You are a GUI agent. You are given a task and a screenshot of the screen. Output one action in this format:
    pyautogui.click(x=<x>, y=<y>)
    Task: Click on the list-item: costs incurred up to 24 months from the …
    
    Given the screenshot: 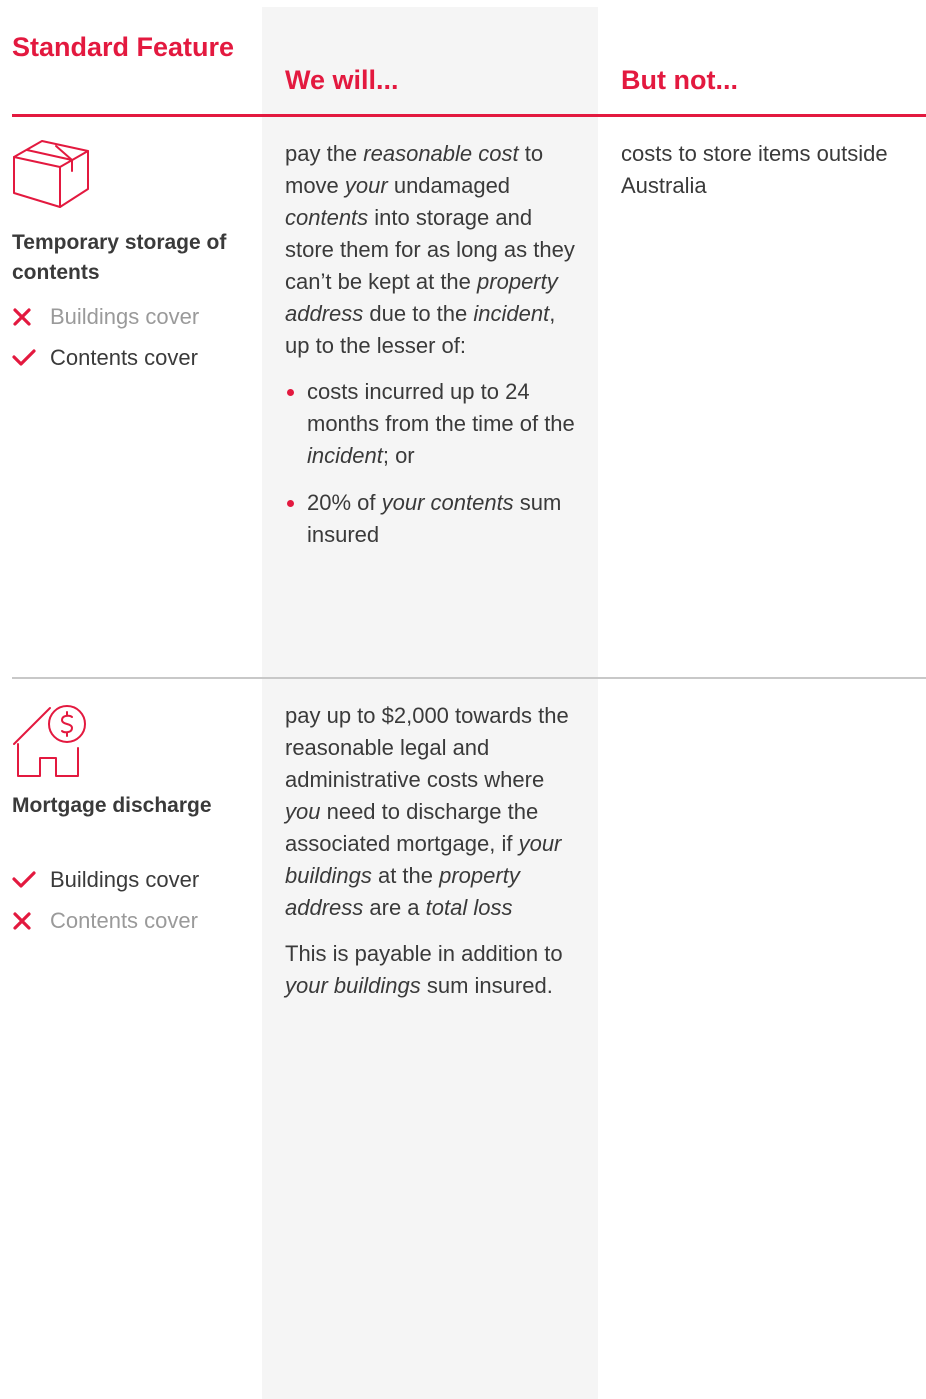 What is the action you would take?
    pyautogui.click(x=435, y=424)
    